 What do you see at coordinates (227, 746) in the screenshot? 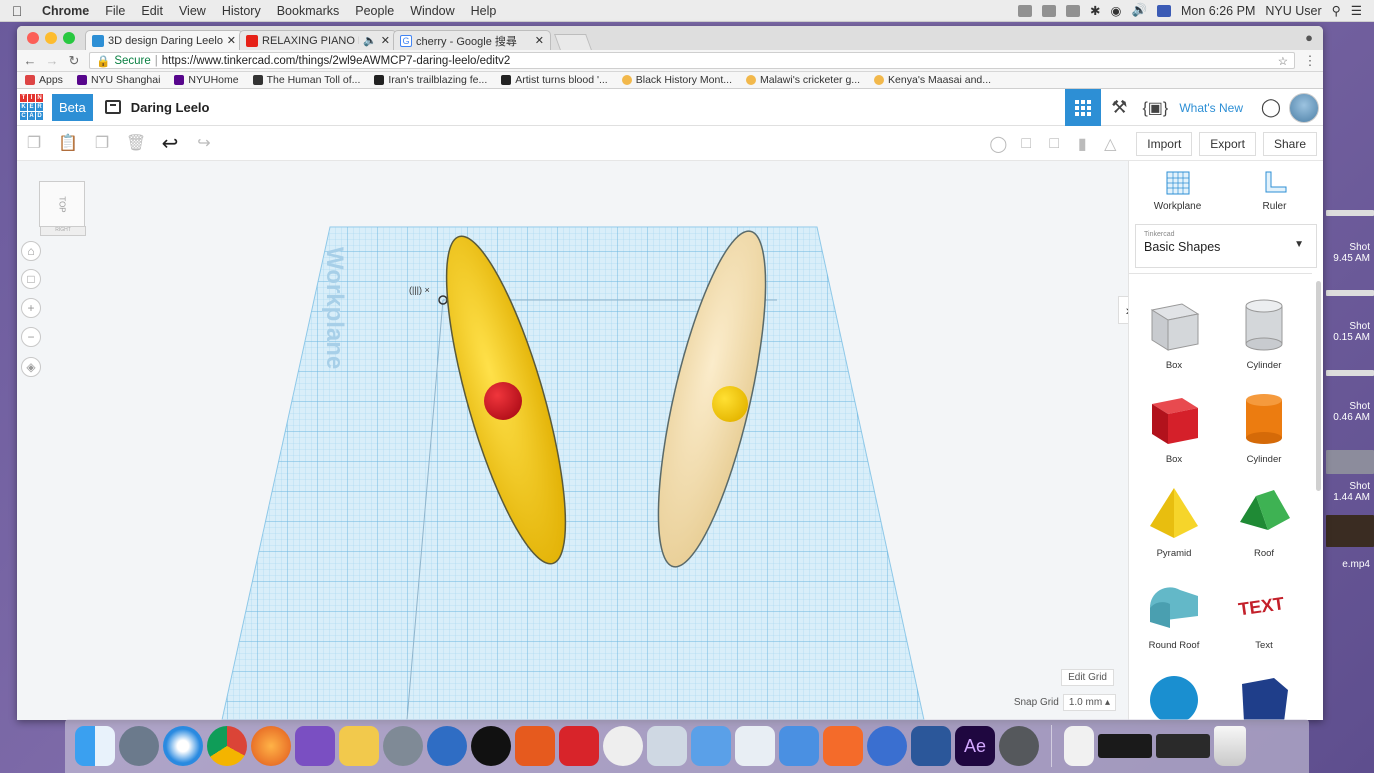
I see `chrome-icon` at bounding box center [227, 746].